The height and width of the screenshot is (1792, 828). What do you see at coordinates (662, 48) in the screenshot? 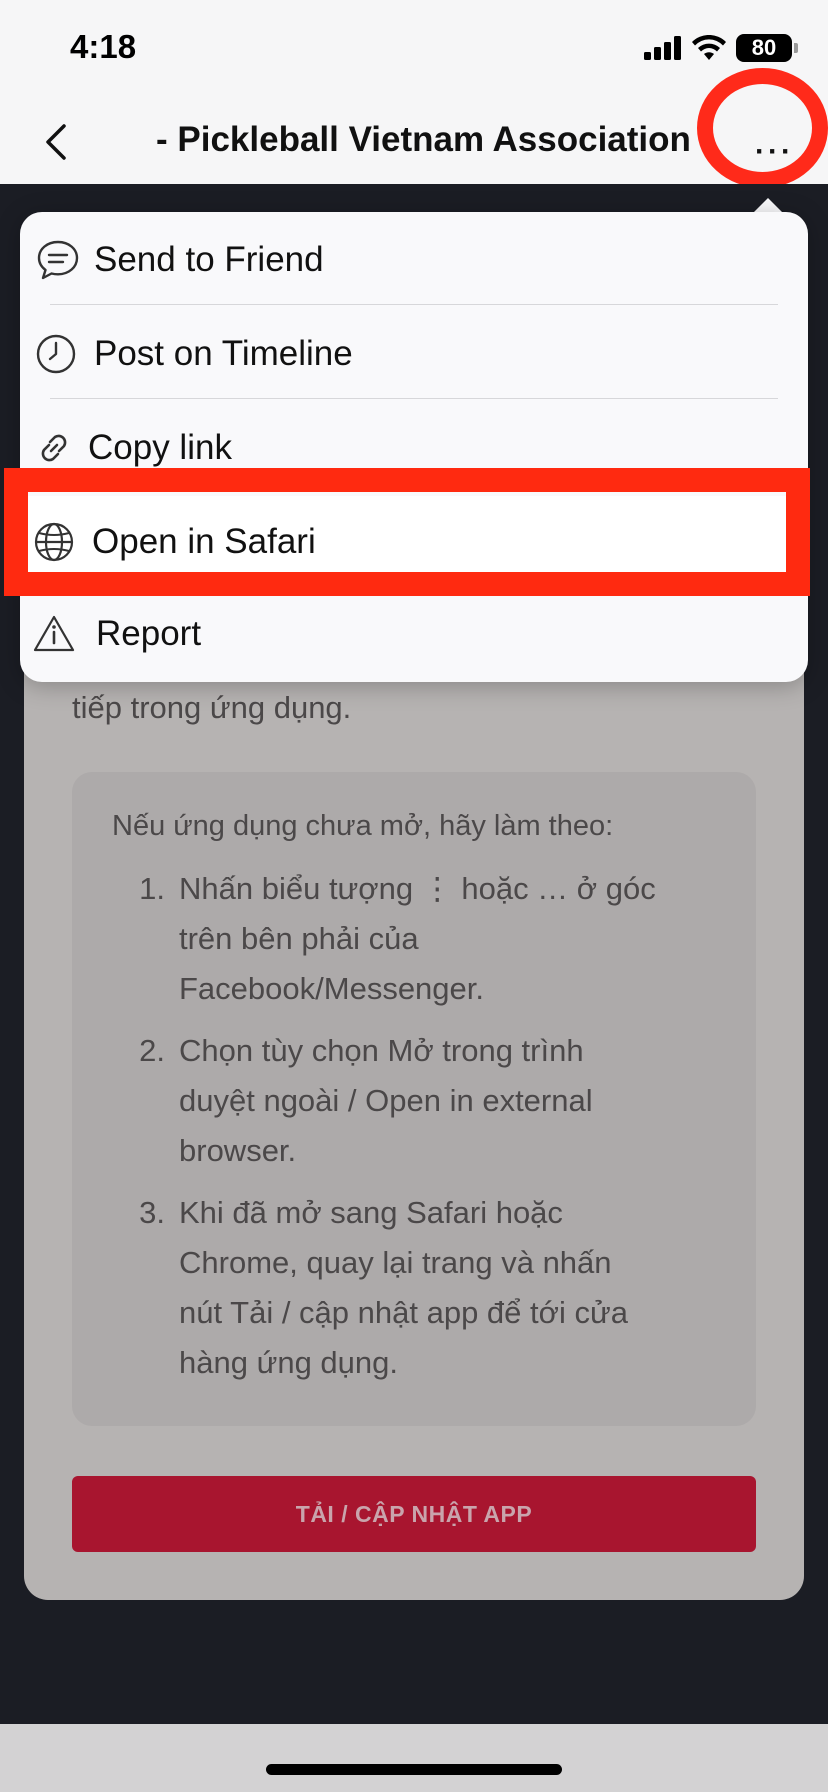
I see `signal-icon` at bounding box center [662, 48].